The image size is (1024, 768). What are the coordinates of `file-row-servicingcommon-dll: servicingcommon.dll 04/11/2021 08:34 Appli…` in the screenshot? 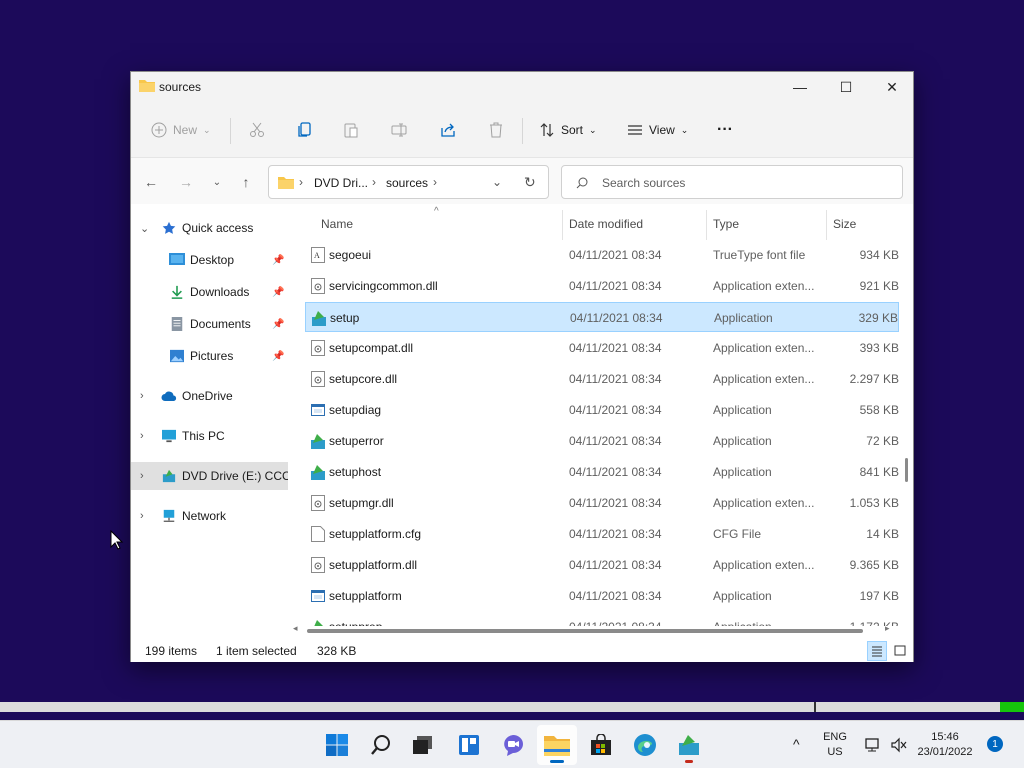 It's located at (602, 286).